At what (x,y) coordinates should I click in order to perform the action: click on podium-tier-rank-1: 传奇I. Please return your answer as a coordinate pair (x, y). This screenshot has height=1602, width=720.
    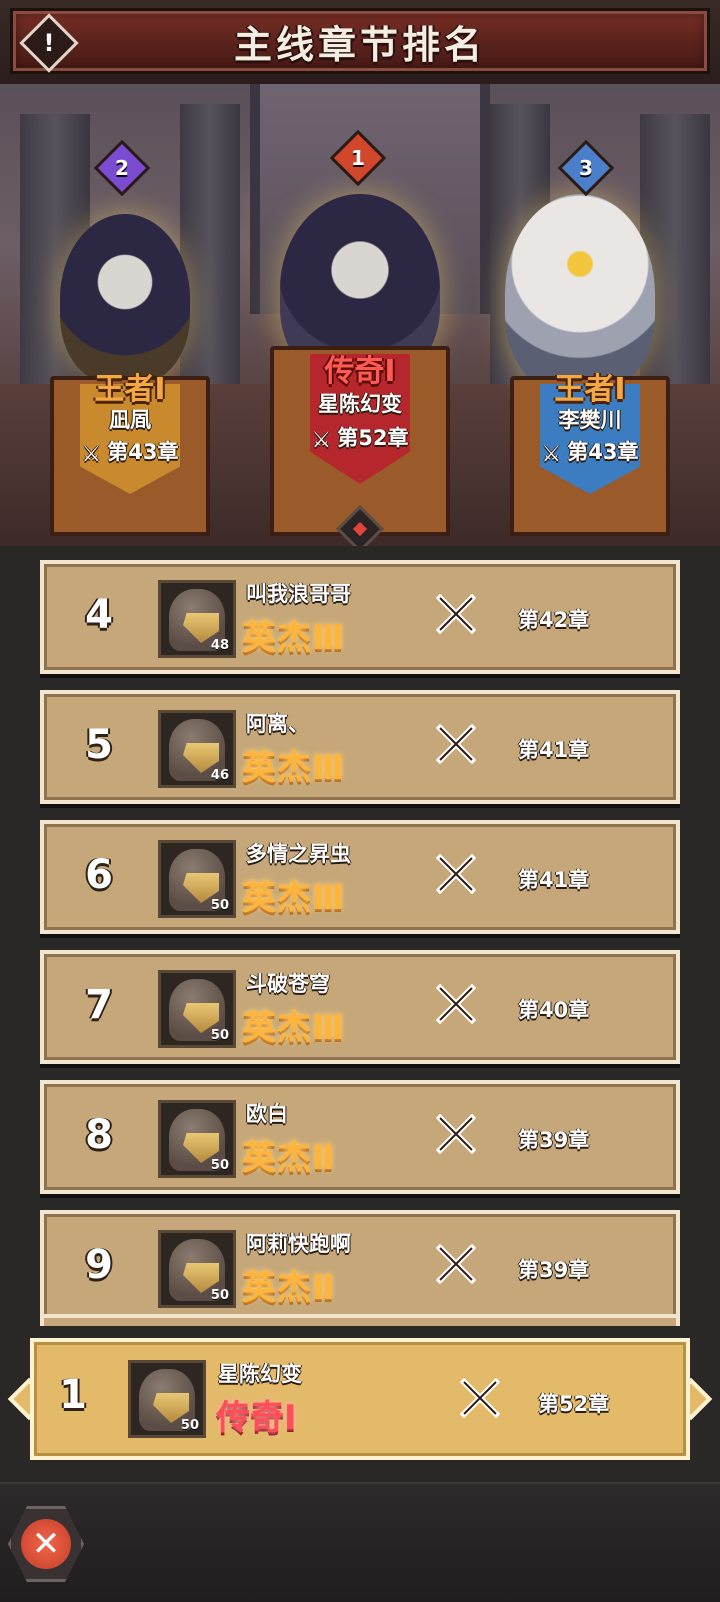
    Looking at the image, I should click on (360, 371).